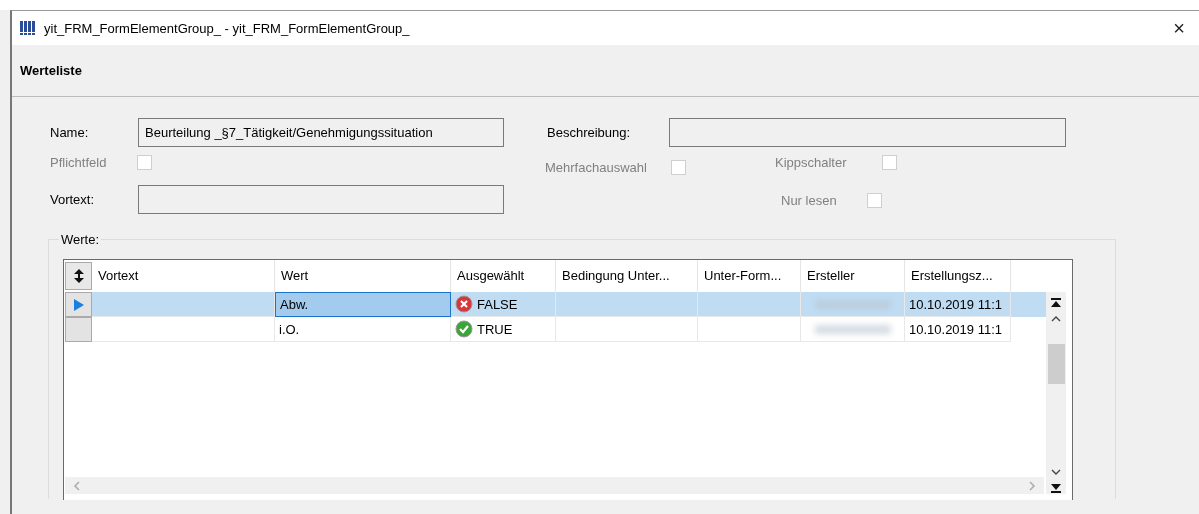 The image size is (1199, 514). What do you see at coordinates (589, 132) in the screenshot?
I see `field-label: Beschreibung:` at bounding box center [589, 132].